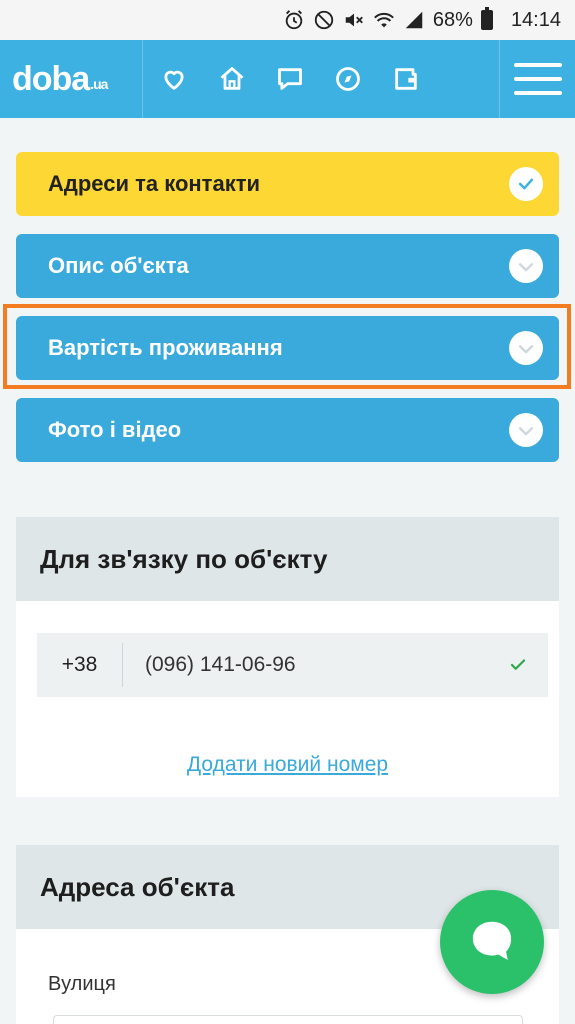  Describe the element at coordinates (174, 79) in the screenshot. I see `heart-icon` at that location.